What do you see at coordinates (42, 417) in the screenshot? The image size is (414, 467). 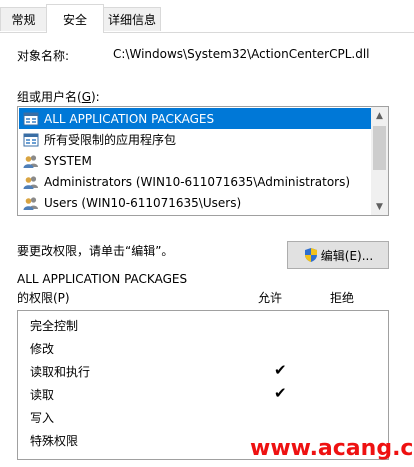 I see `permission-name: 写入` at bounding box center [42, 417].